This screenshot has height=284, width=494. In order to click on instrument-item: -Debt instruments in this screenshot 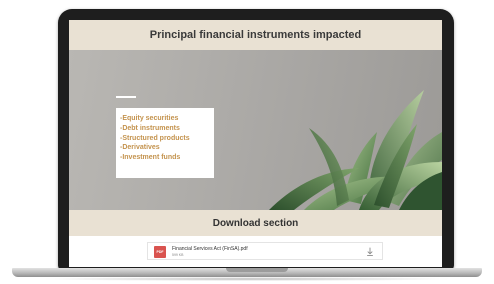, I will do `click(150, 128)`.